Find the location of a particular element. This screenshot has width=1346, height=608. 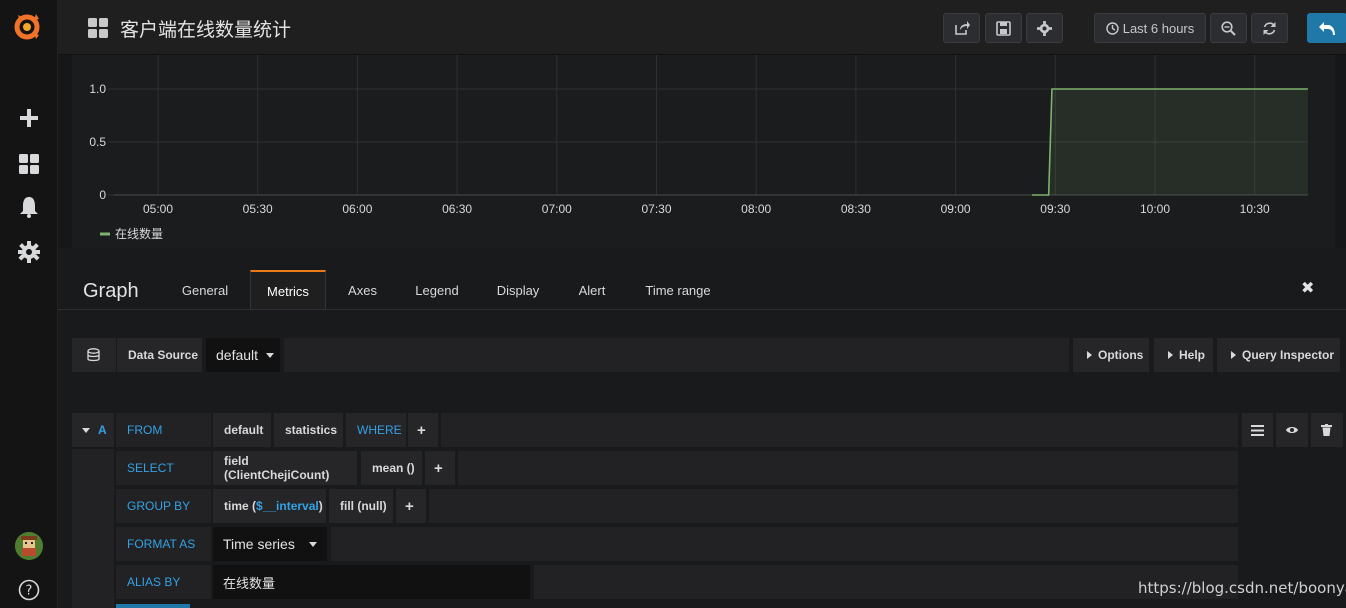

aggregation-select: mean () is located at coordinates (391, 468).